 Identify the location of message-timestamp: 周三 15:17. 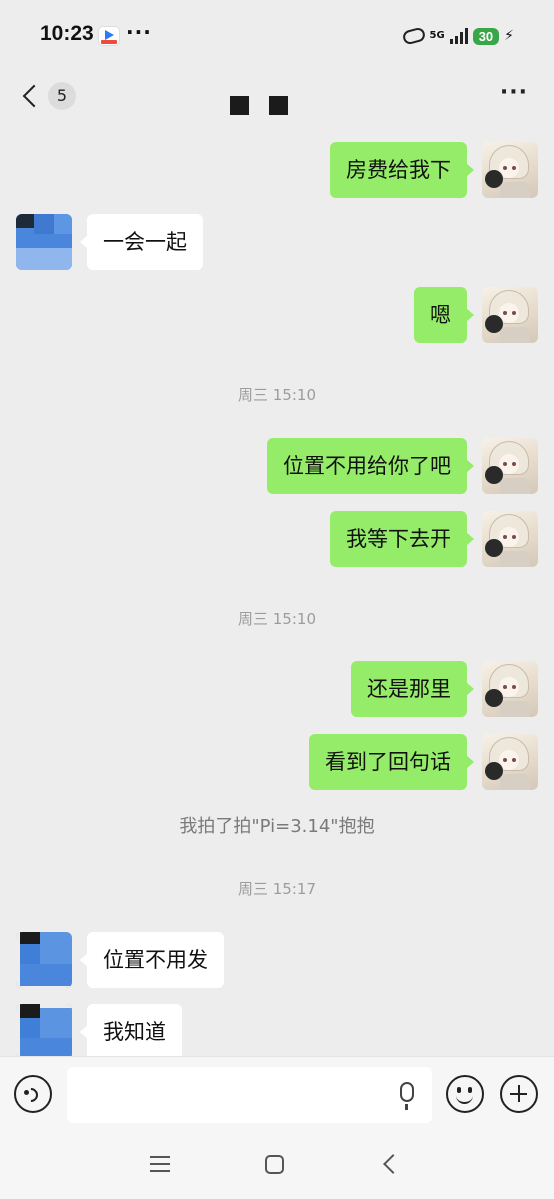
(277, 889).